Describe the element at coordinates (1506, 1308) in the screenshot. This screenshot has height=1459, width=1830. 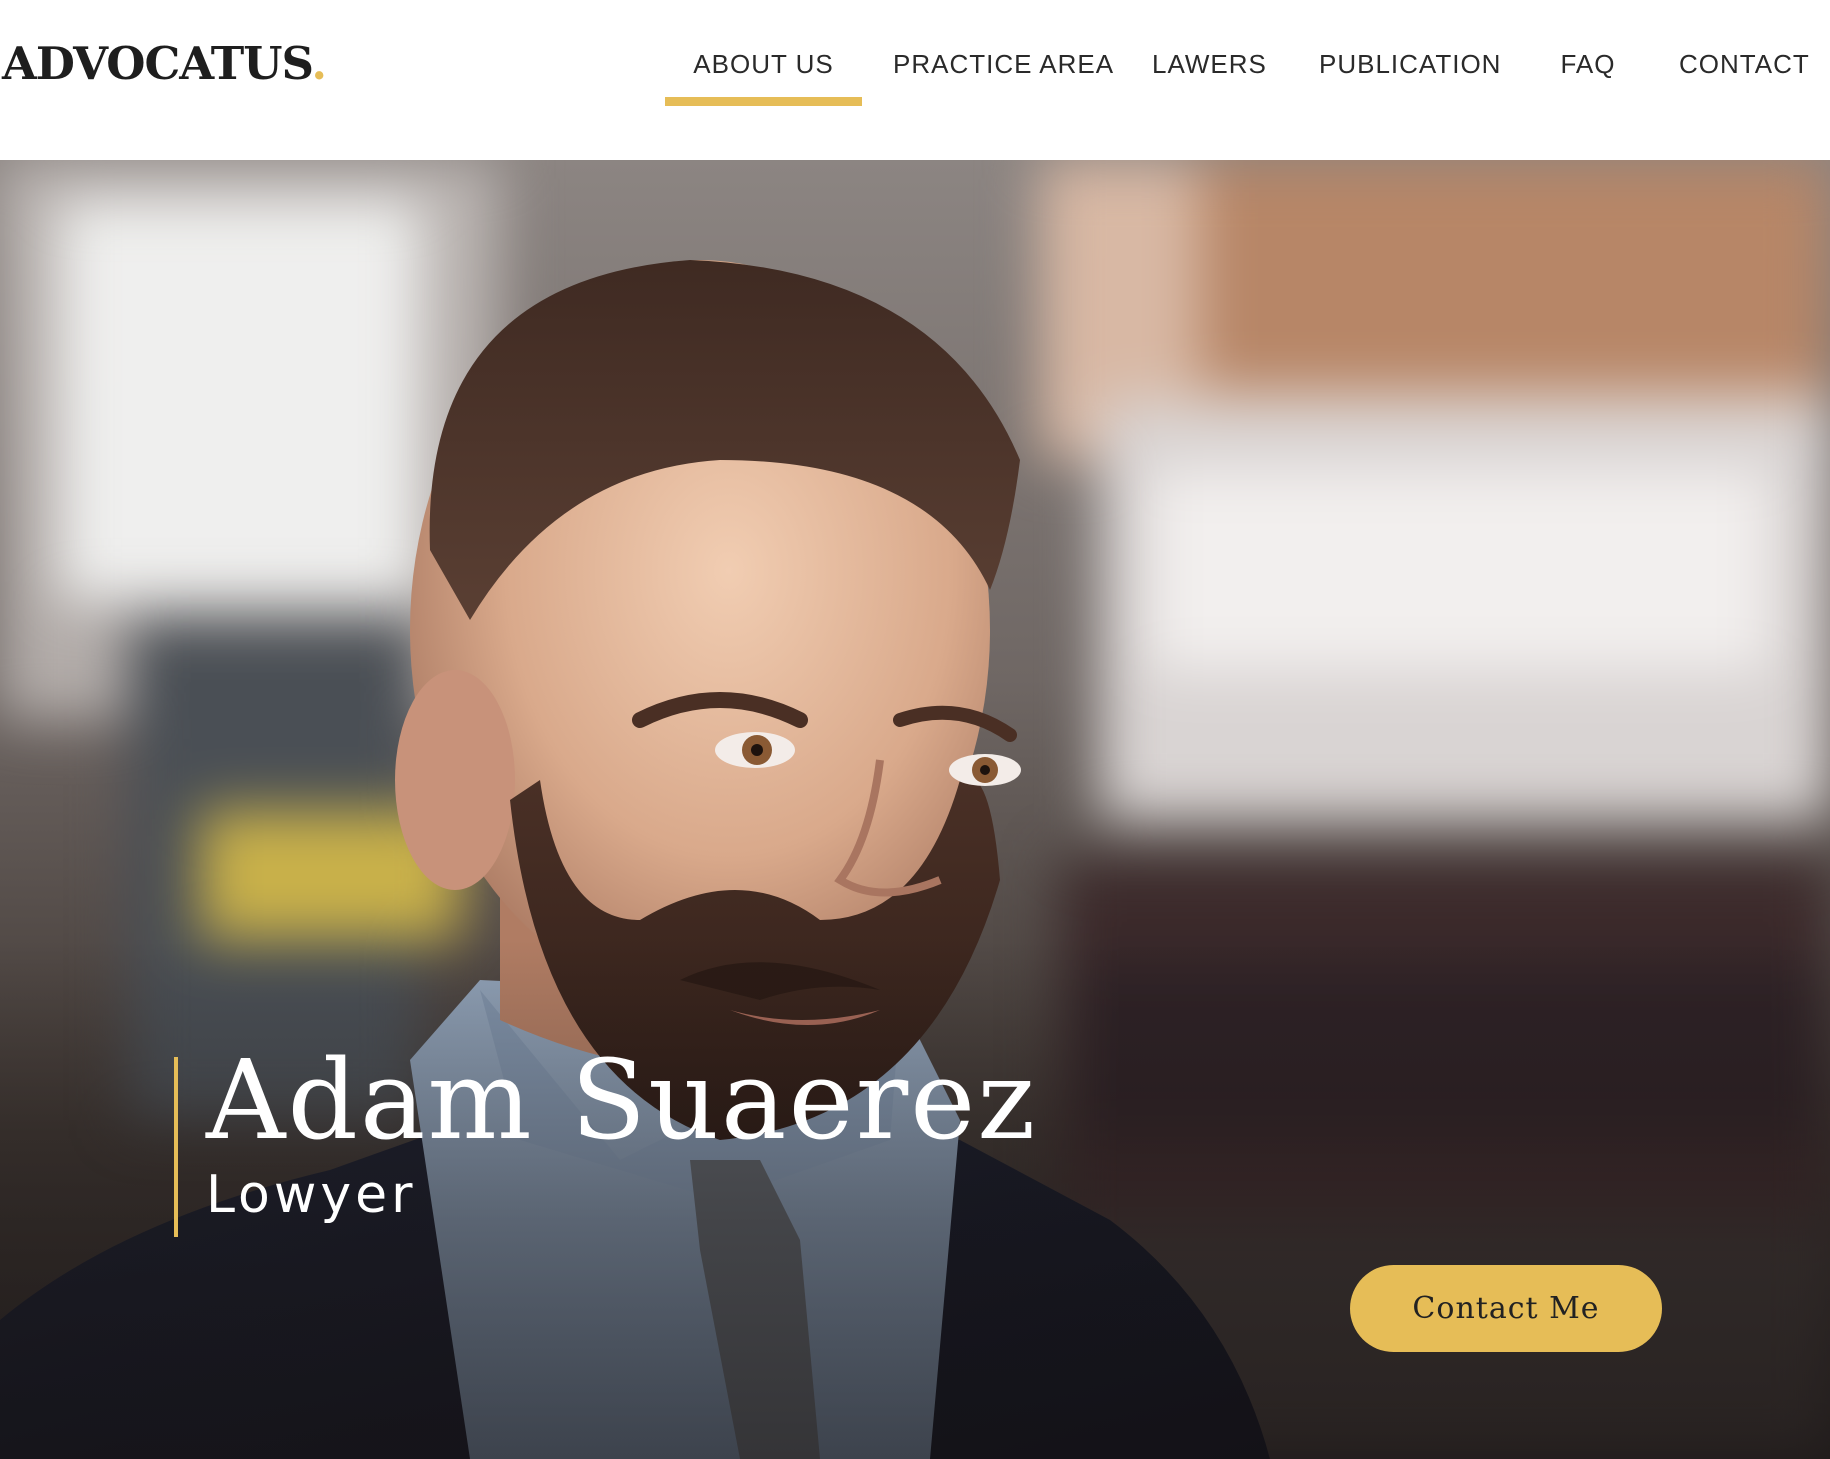
I see `contact-me-button: Contact Me` at that location.